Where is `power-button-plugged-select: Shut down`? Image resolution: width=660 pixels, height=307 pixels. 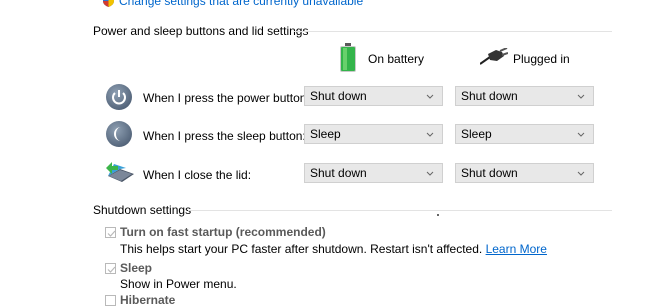 power-button-plugged-select: Shut down is located at coordinates (524, 96).